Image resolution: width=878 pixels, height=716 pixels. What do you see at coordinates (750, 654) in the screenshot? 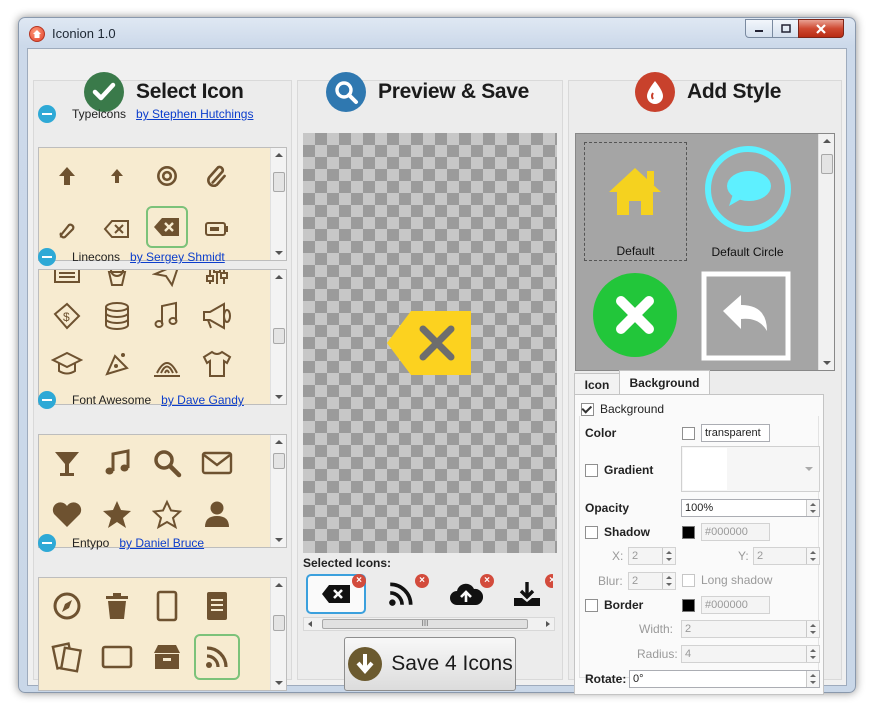
I see `border-radius-field: 4` at bounding box center [750, 654].